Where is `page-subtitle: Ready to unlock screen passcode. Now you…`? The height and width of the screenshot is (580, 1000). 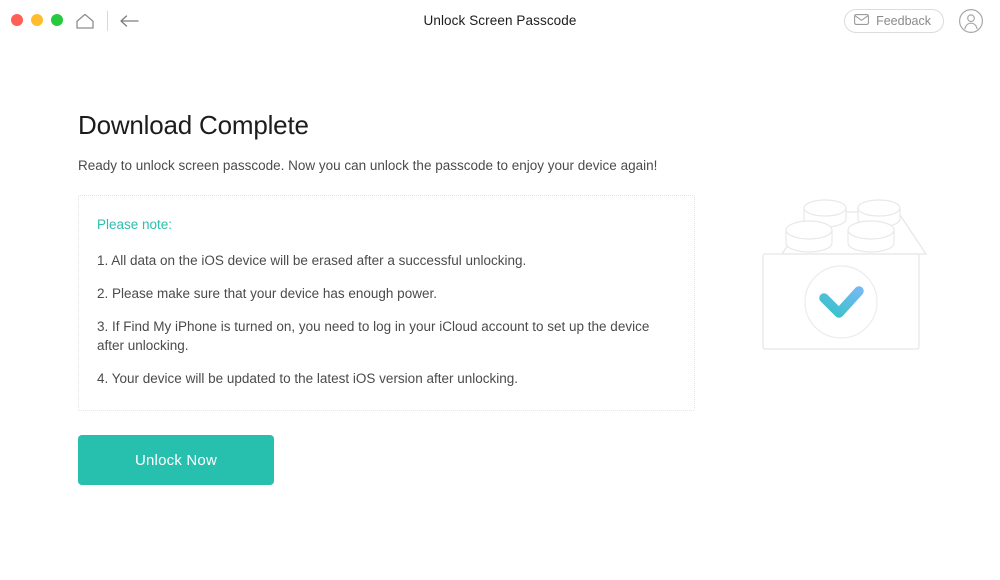
page-subtitle: Ready to unlock screen passcode. Now you… is located at coordinates (368, 165).